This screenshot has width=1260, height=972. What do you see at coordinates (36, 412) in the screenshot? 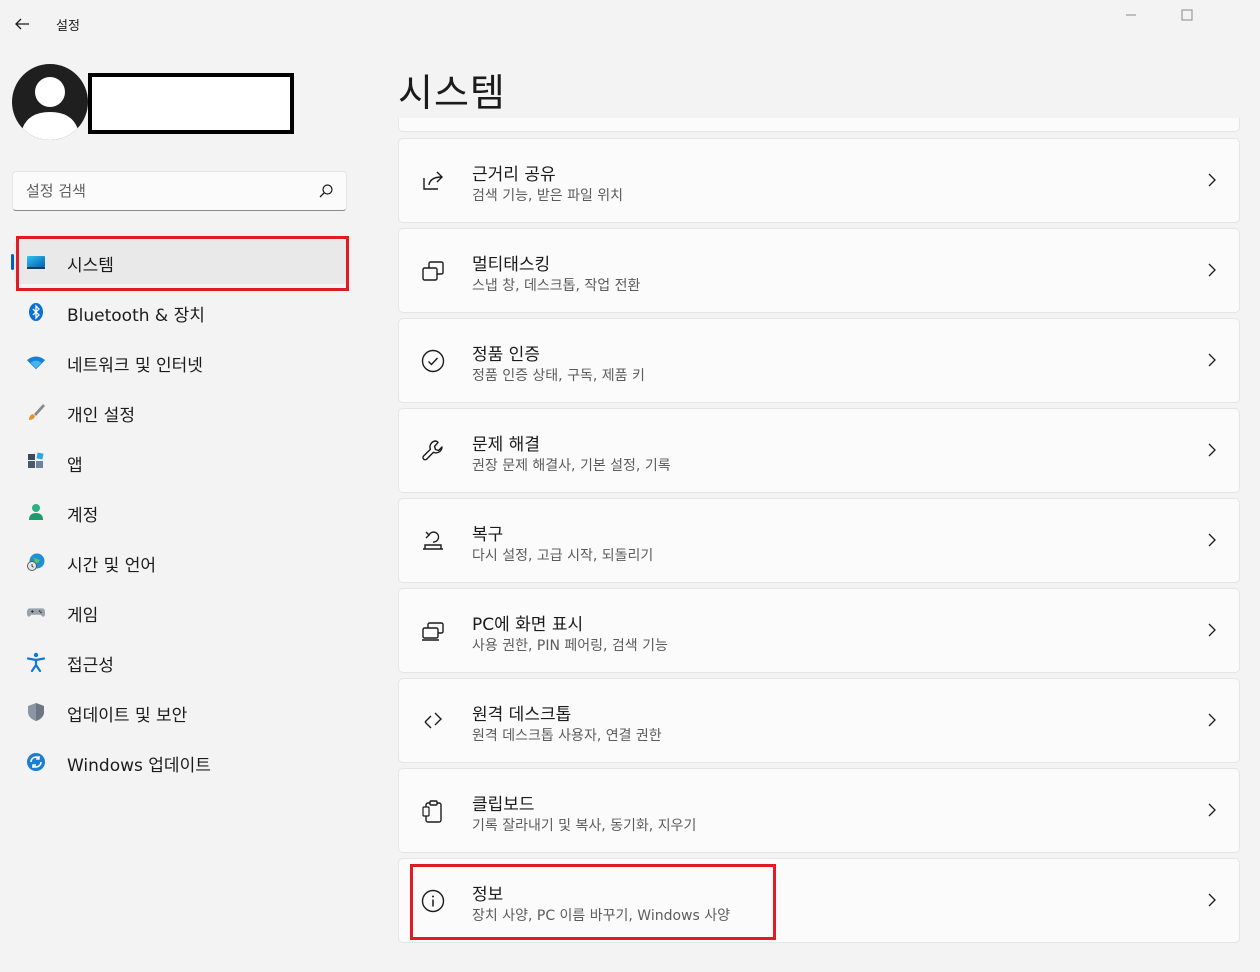
I see `brush-icon` at bounding box center [36, 412].